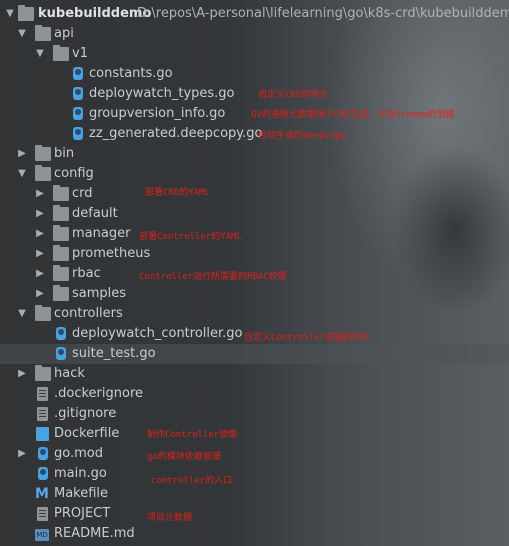 This screenshot has height=546, width=509. What do you see at coordinates (254, 374) in the screenshot?
I see `tree-row-hack: ▶ hack` at bounding box center [254, 374].